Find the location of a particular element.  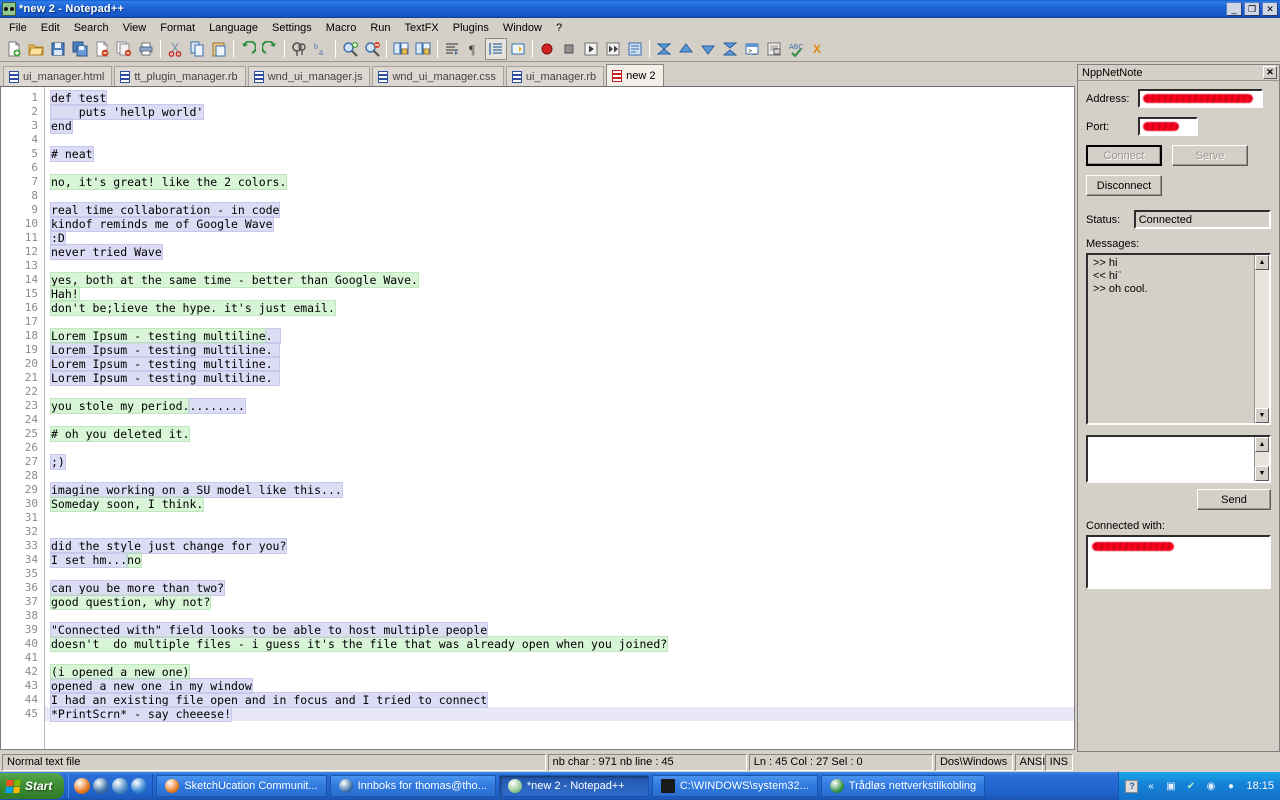

shield-update-icon: ✔ is located at coordinates (1190, 786).